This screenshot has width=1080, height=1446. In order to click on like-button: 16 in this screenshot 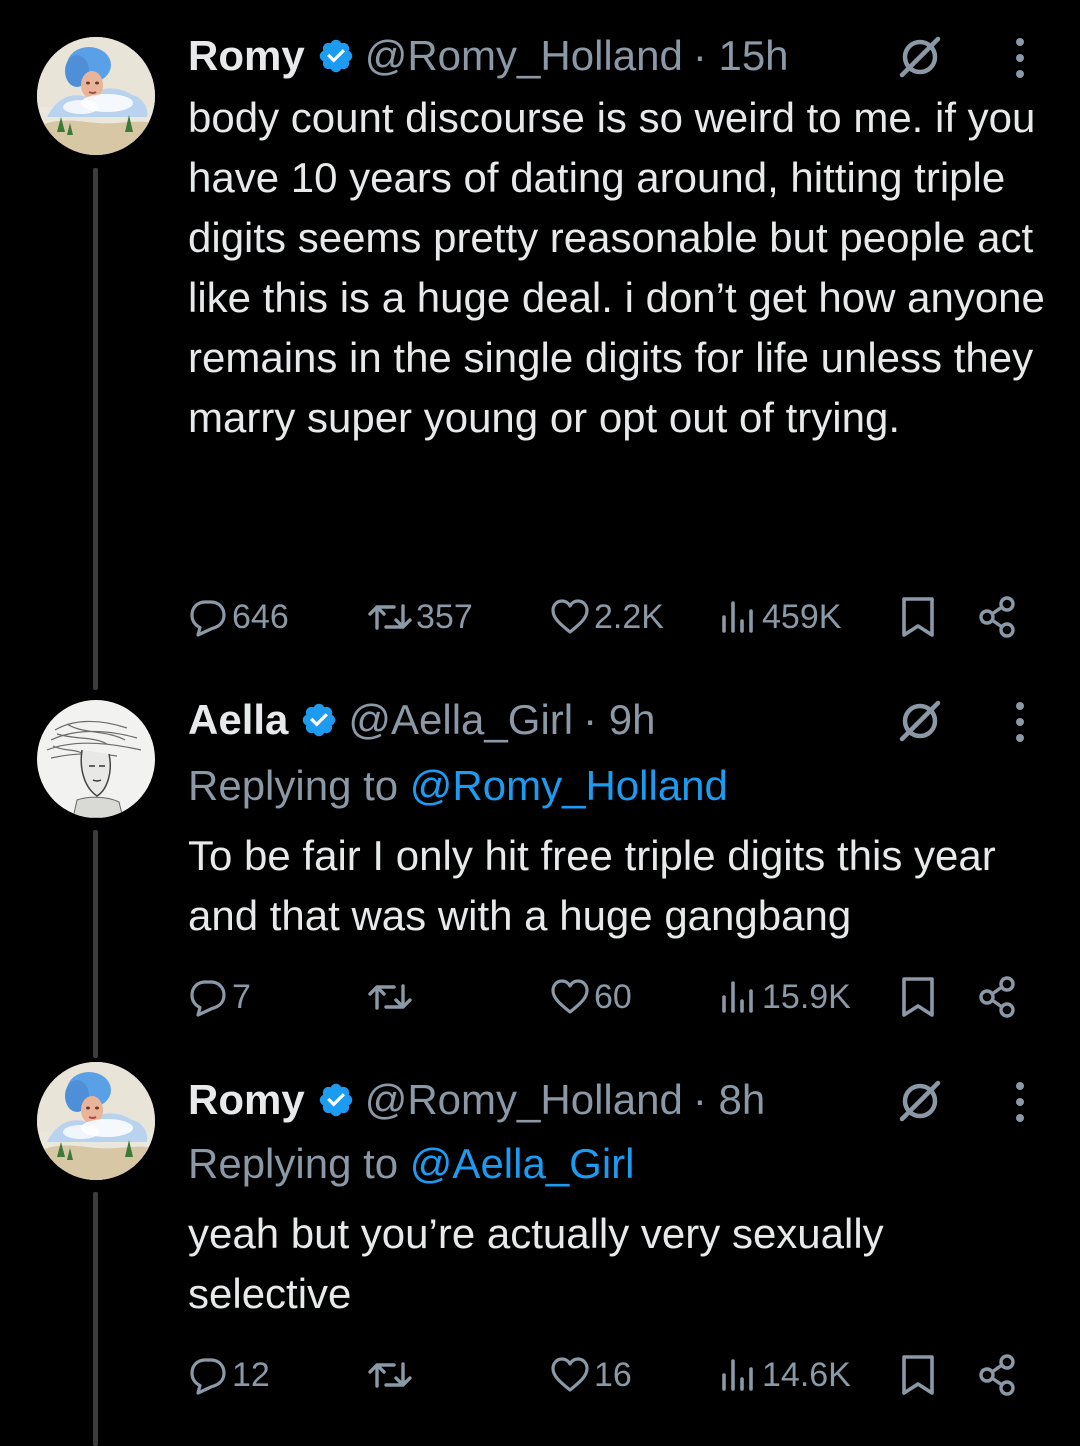, I will do `click(591, 1375)`.